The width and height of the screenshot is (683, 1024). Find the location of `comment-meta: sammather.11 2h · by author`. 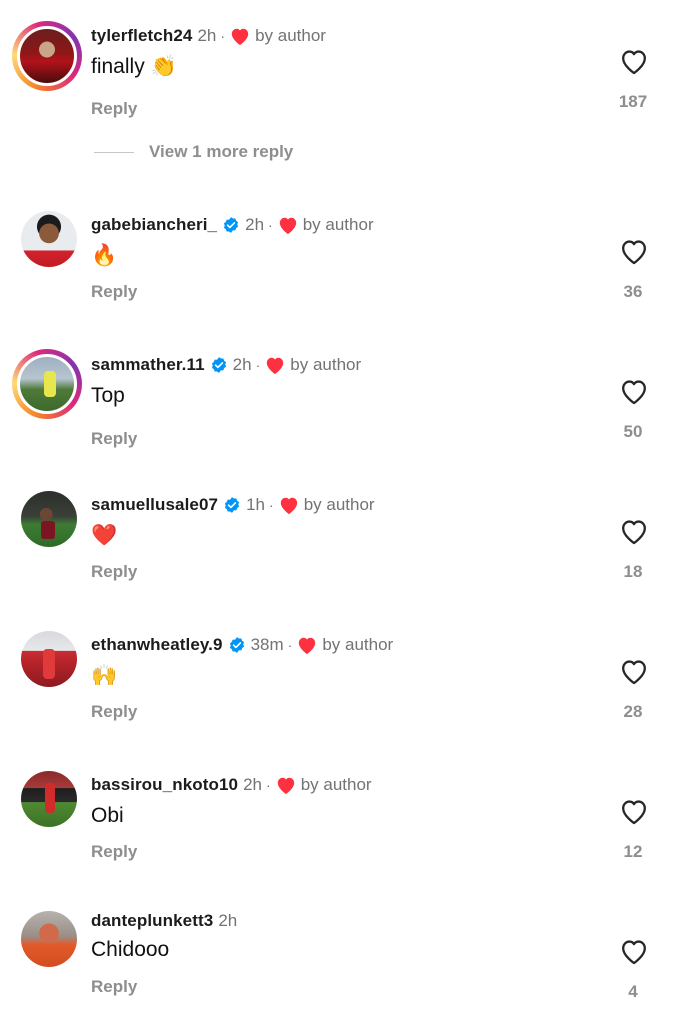

comment-meta: sammather.11 2h · by author is located at coordinates (226, 365).